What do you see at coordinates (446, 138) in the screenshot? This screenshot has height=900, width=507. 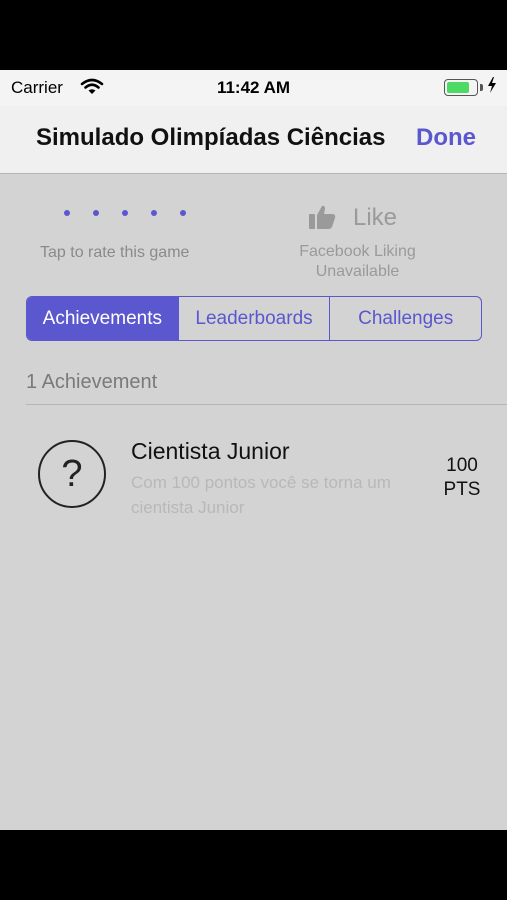 I see `done-button: Done` at bounding box center [446, 138].